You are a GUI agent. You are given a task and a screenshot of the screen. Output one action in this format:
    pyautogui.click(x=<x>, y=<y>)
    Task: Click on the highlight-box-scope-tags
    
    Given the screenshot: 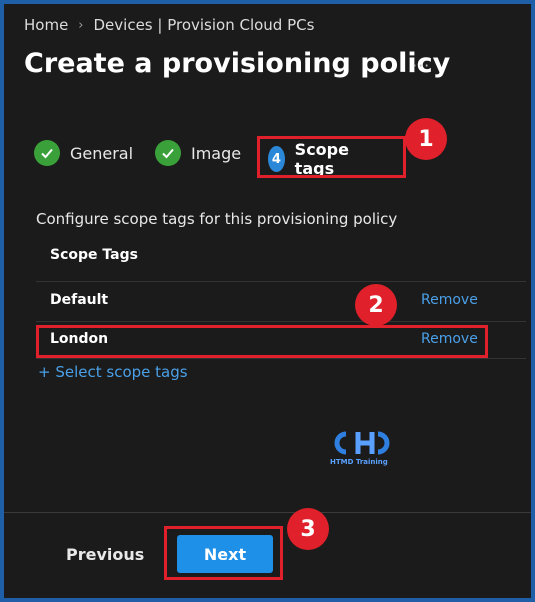 What is the action you would take?
    pyautogui.click(x=331, y=157)
    